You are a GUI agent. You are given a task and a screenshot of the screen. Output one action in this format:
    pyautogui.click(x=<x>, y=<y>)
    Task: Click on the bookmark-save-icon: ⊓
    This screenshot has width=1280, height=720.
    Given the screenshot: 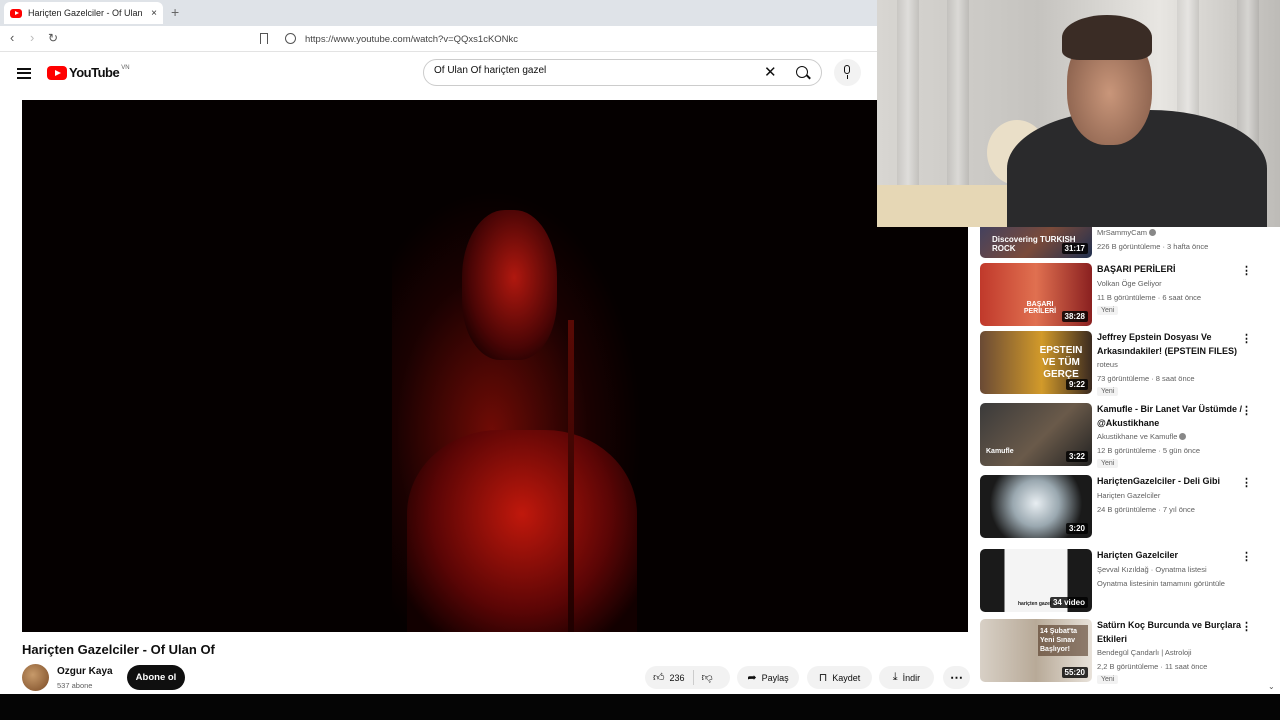 What is the action you would take?
    pyautogui.click(x=823, y=678)
    